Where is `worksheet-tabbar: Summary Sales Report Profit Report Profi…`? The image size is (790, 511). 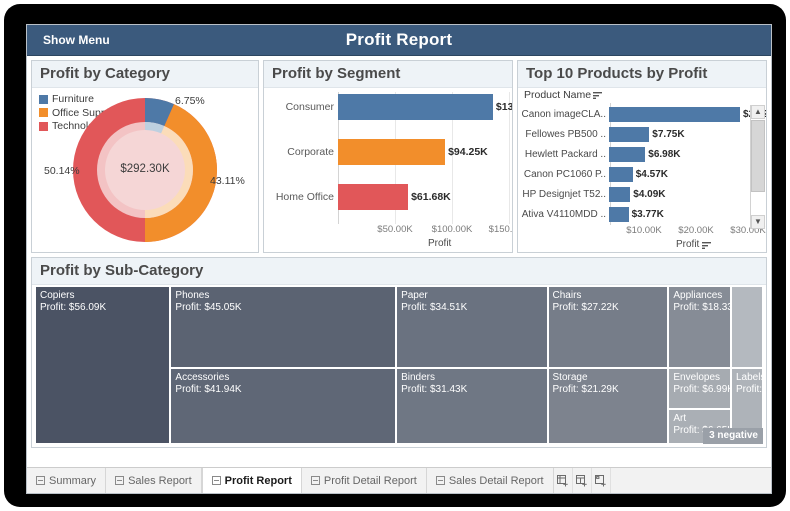 worksheet-tabbar: Summary Sales Report Profit Report Profi… is located at coordinates (399, 480).